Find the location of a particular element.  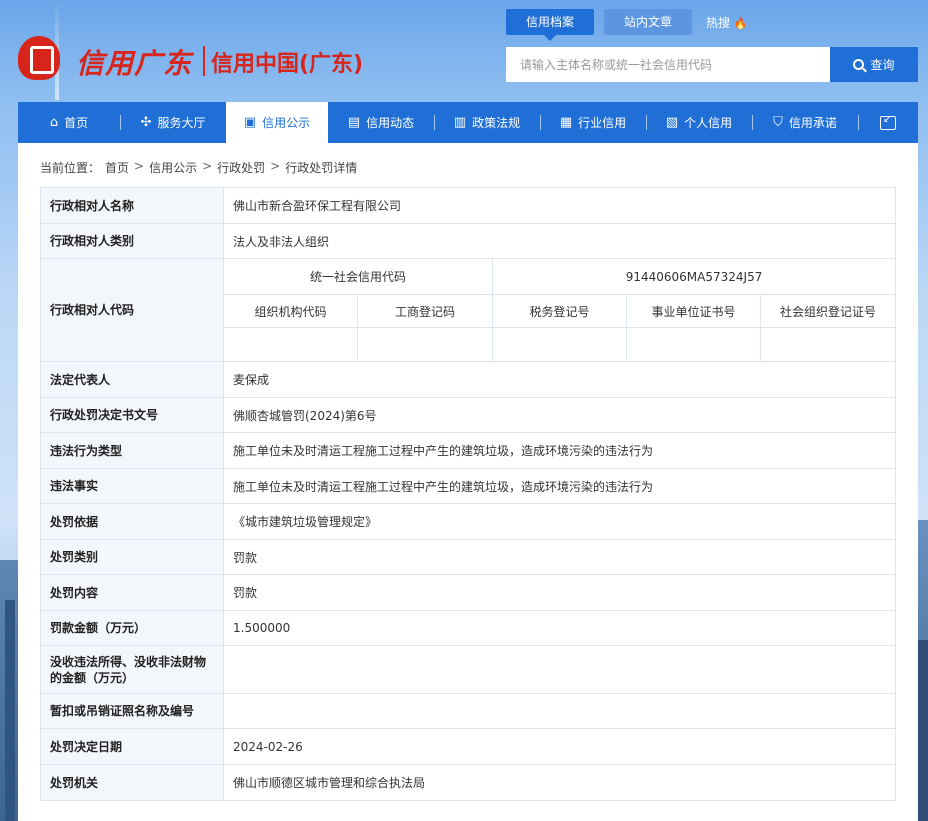

table-row: 行政相对人代码 统一社会信用代码 91440606MA57324J57 is located at coordinates (468, 310).